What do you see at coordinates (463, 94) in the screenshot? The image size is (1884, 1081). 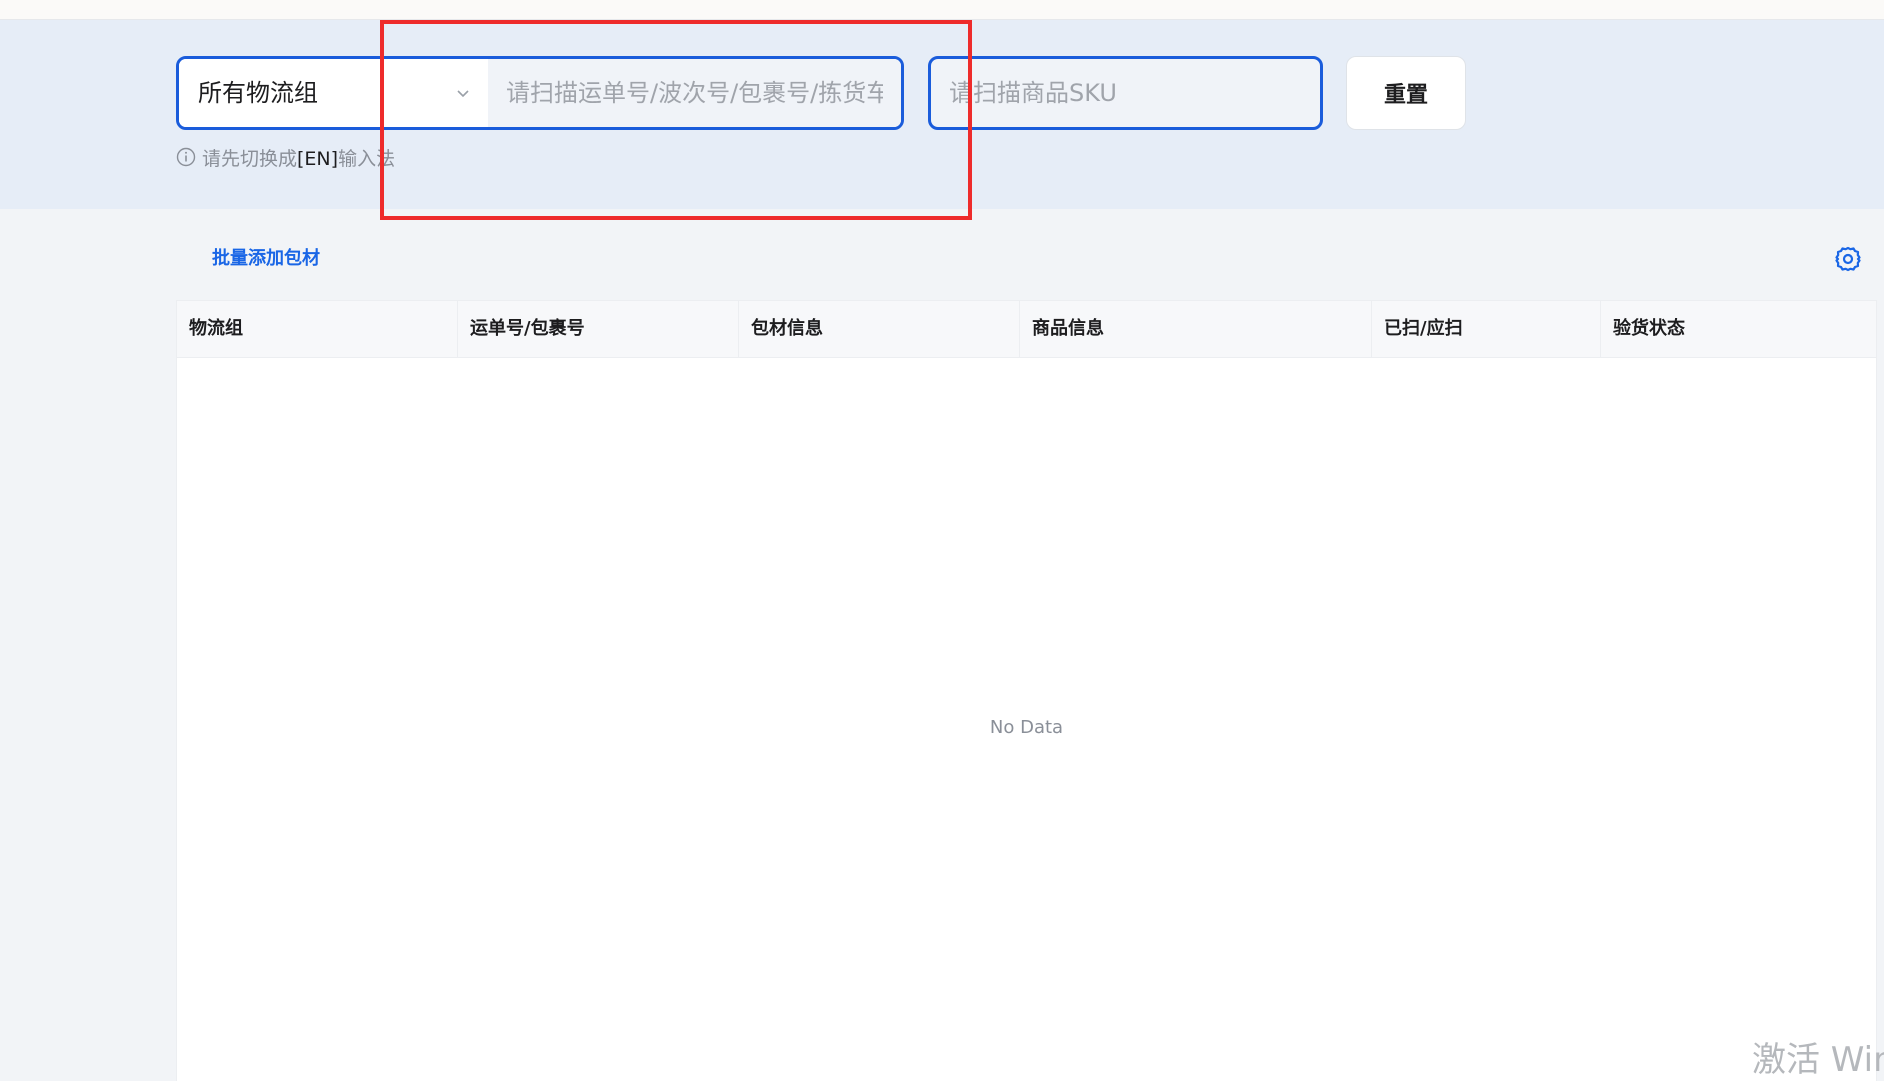 I see `chevron-down-icon` at bounding box center [463, 94].